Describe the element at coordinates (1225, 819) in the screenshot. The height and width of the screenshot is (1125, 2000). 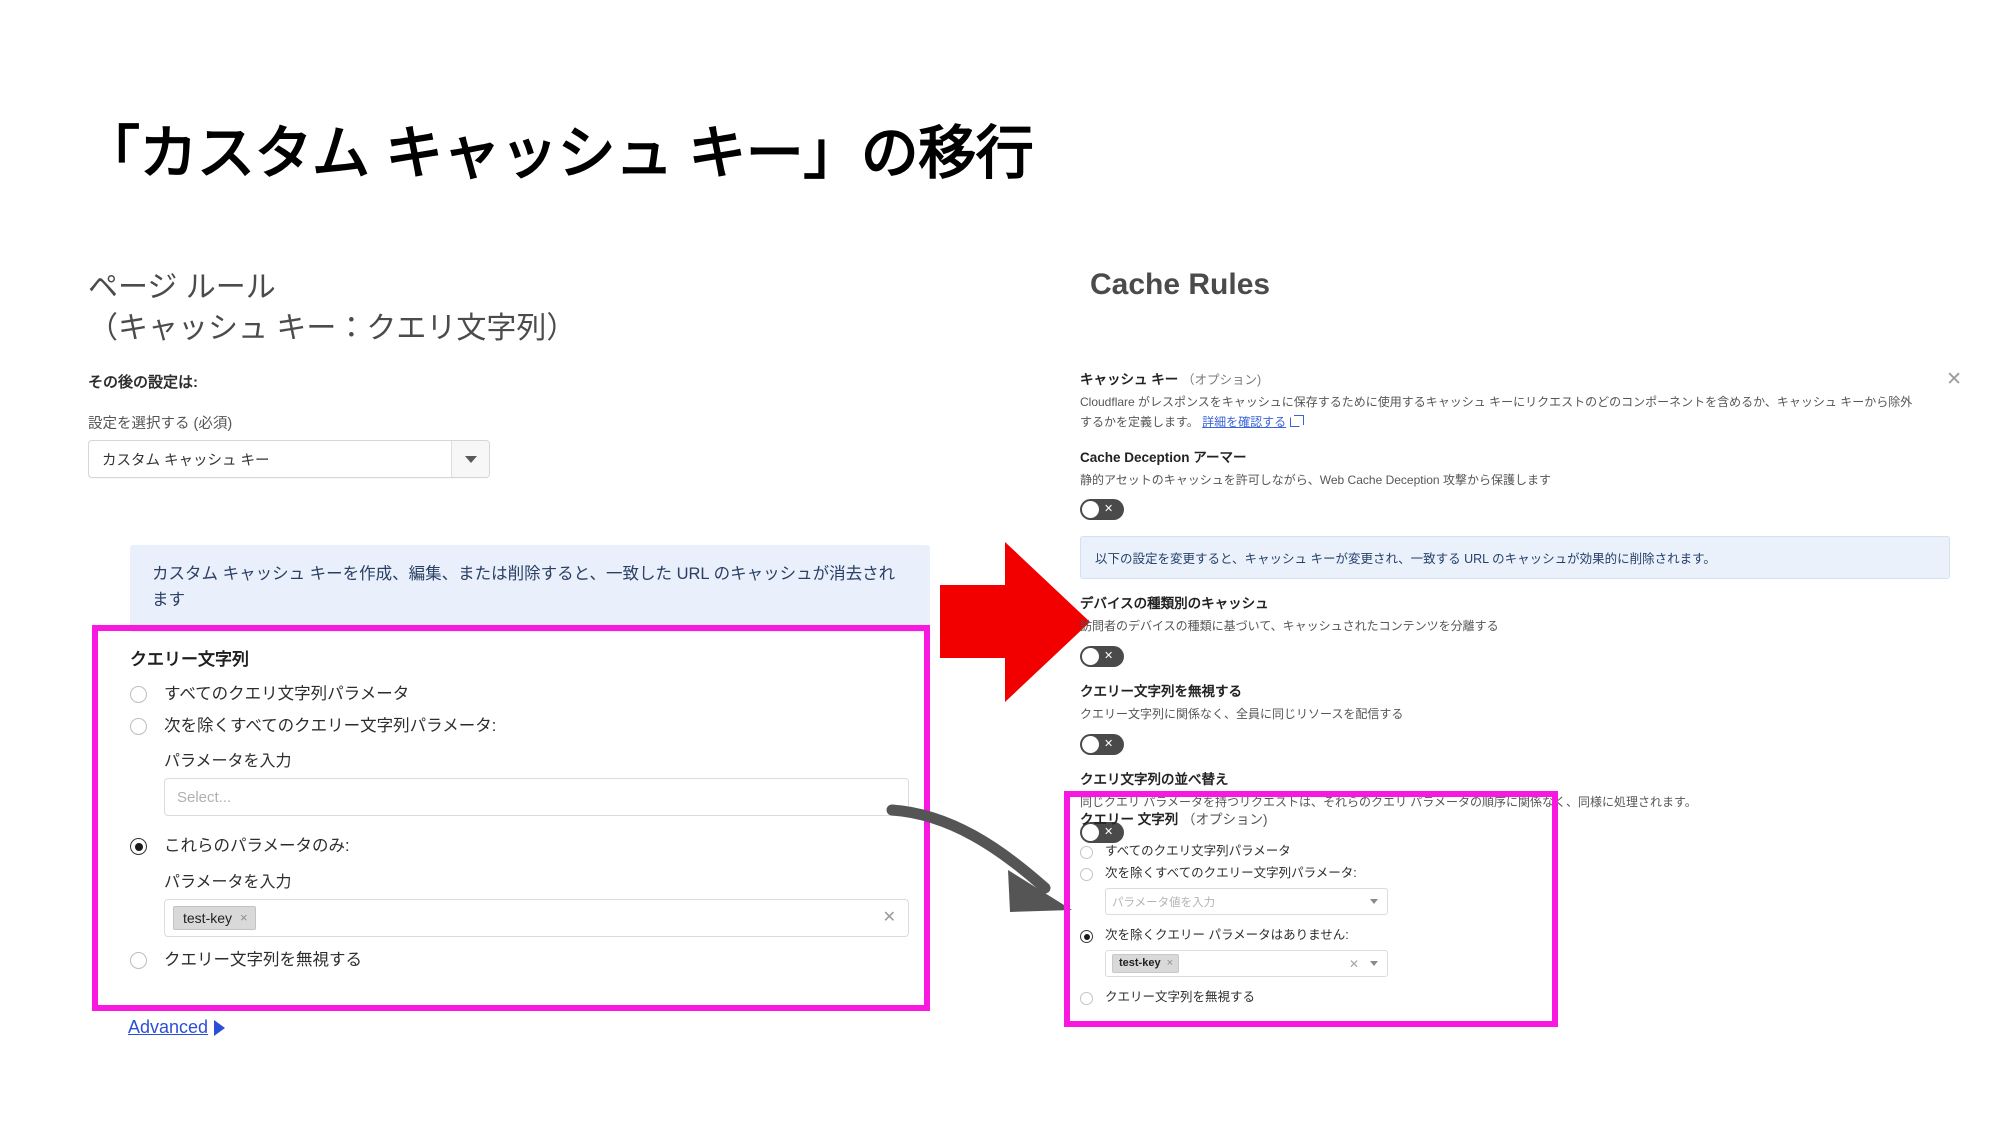
I see `right-qs-optional-tag: （オプション)` at that location.